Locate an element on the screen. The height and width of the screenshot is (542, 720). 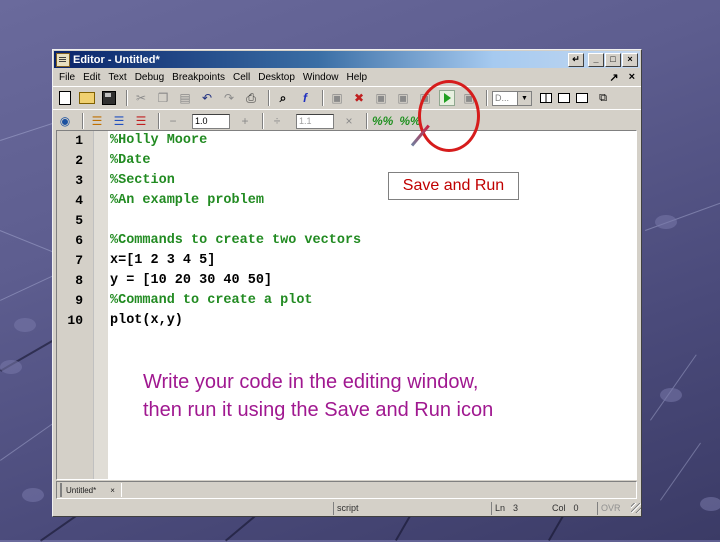
redo-icon: ↷ is located at coordinates (229, 98).